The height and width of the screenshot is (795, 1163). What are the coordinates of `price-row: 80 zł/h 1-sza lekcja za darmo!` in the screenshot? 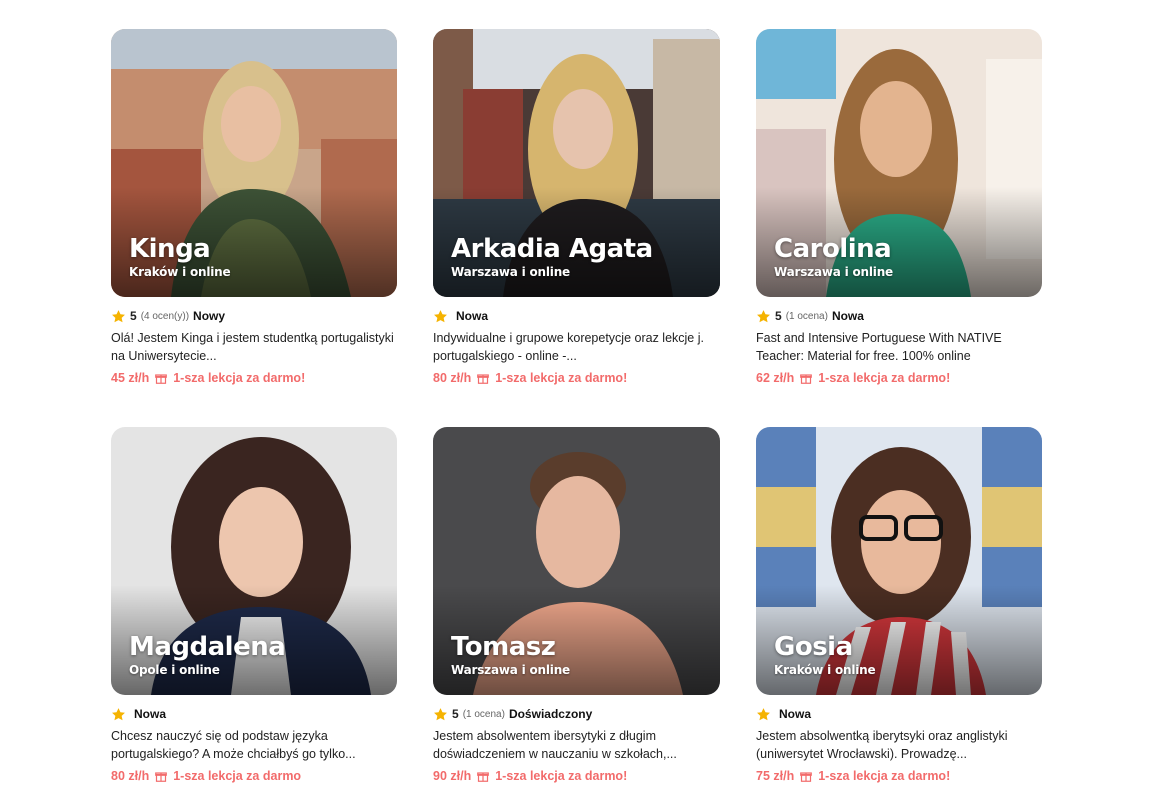 It's located at (576, 378).